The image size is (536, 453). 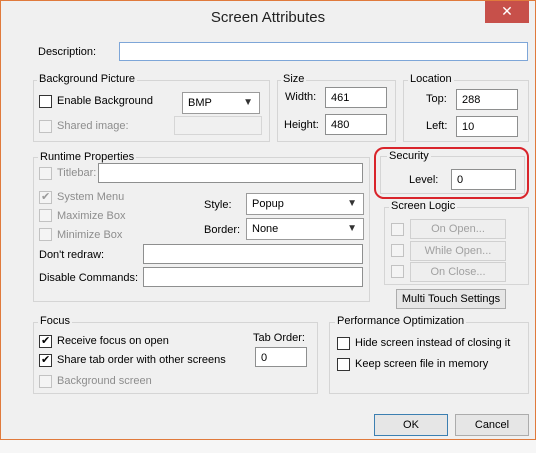 I want to click on dialog-title: Screen Attributes, so click(x=268, y=17).